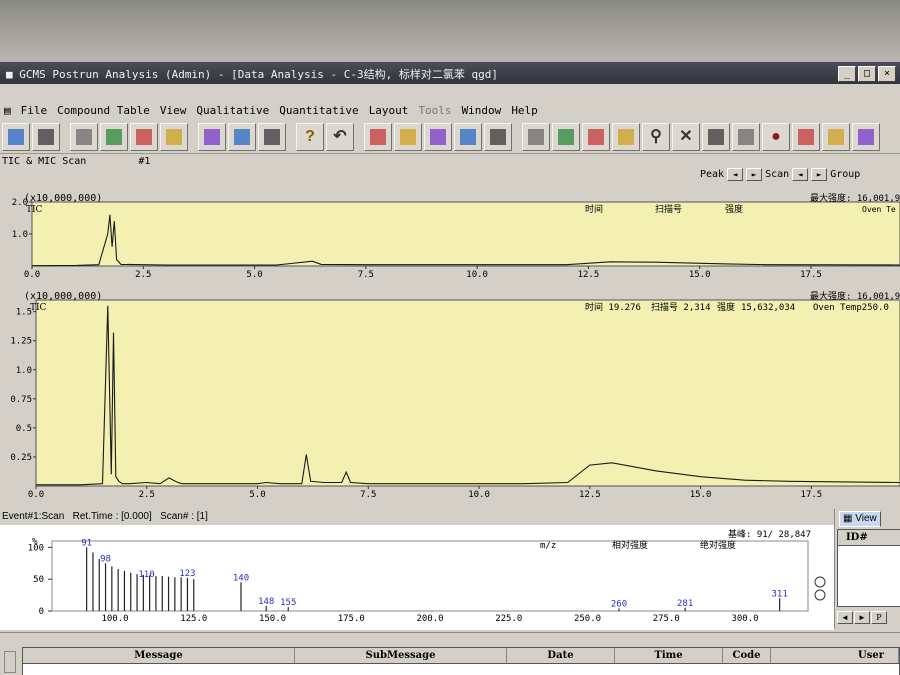  What do you see at coordinates (86, 543) in the screenshot?
I see `ion-label: 91` at bounding box center [86, 543].